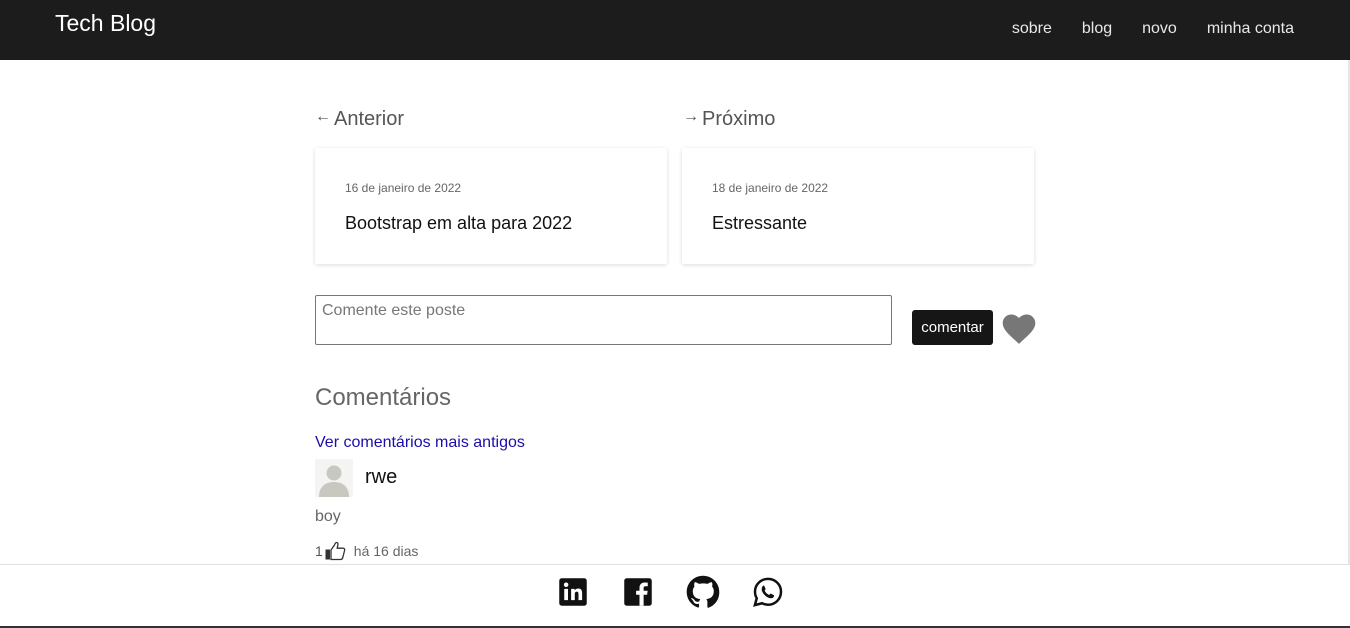 This screenshot has width=1350, height=628. Describe the element at coordinates (335, 551) in the screenshot. I see `thumbs-up-icon` at that location.